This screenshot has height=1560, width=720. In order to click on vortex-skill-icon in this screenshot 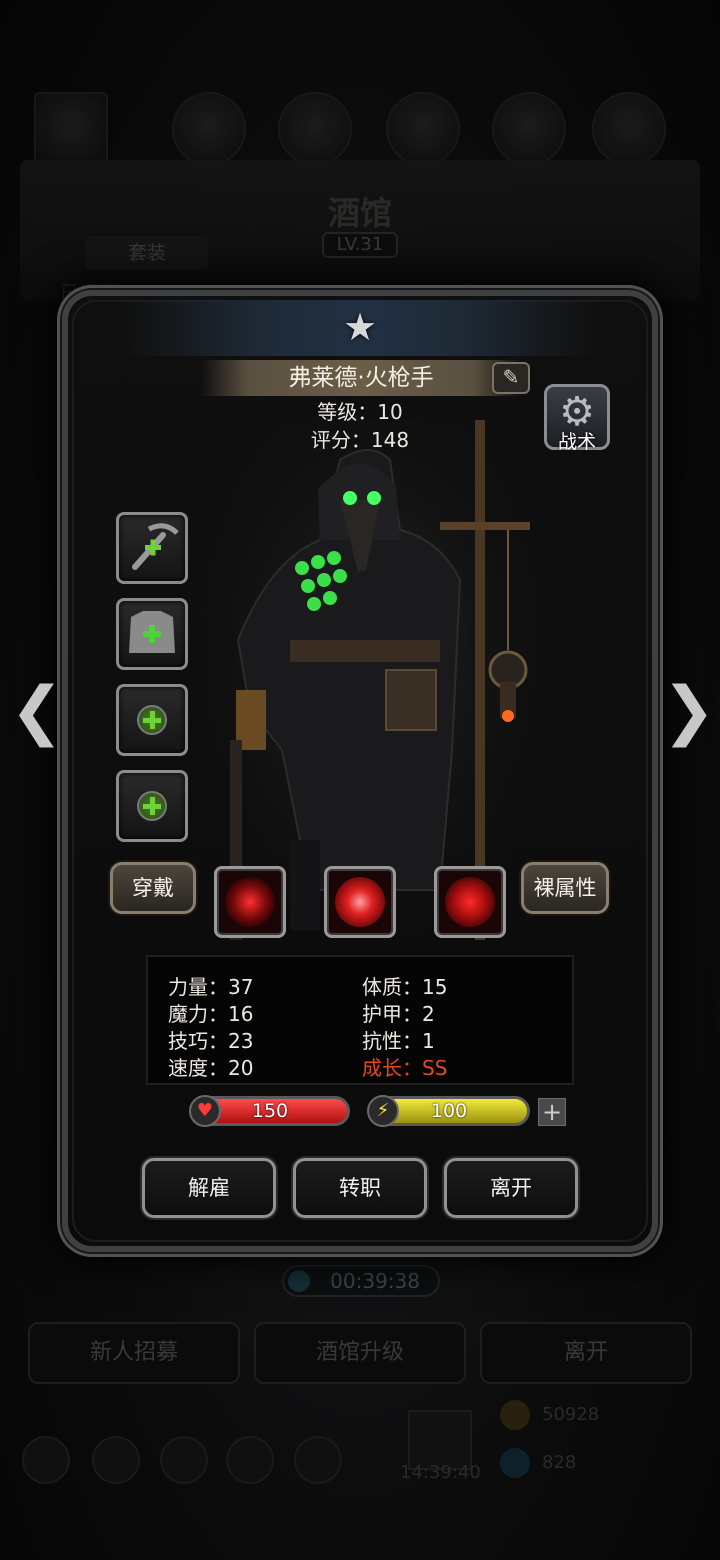, I will do `click(360, 902)`.